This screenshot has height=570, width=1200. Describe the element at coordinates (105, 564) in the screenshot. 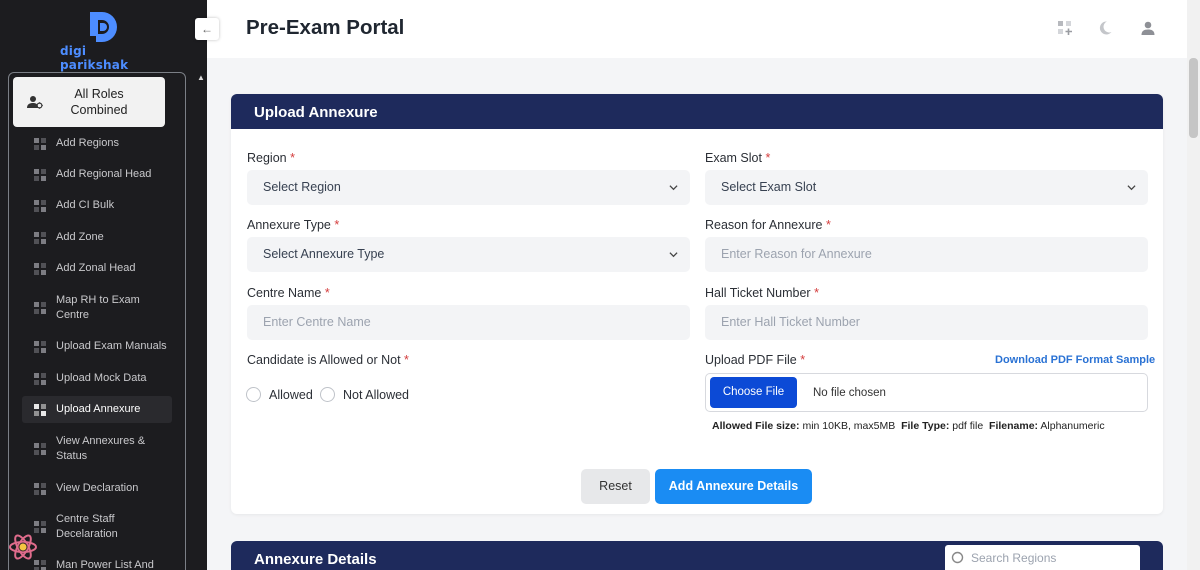

I see `sidebar-item-label: Man Power List And` at that location.